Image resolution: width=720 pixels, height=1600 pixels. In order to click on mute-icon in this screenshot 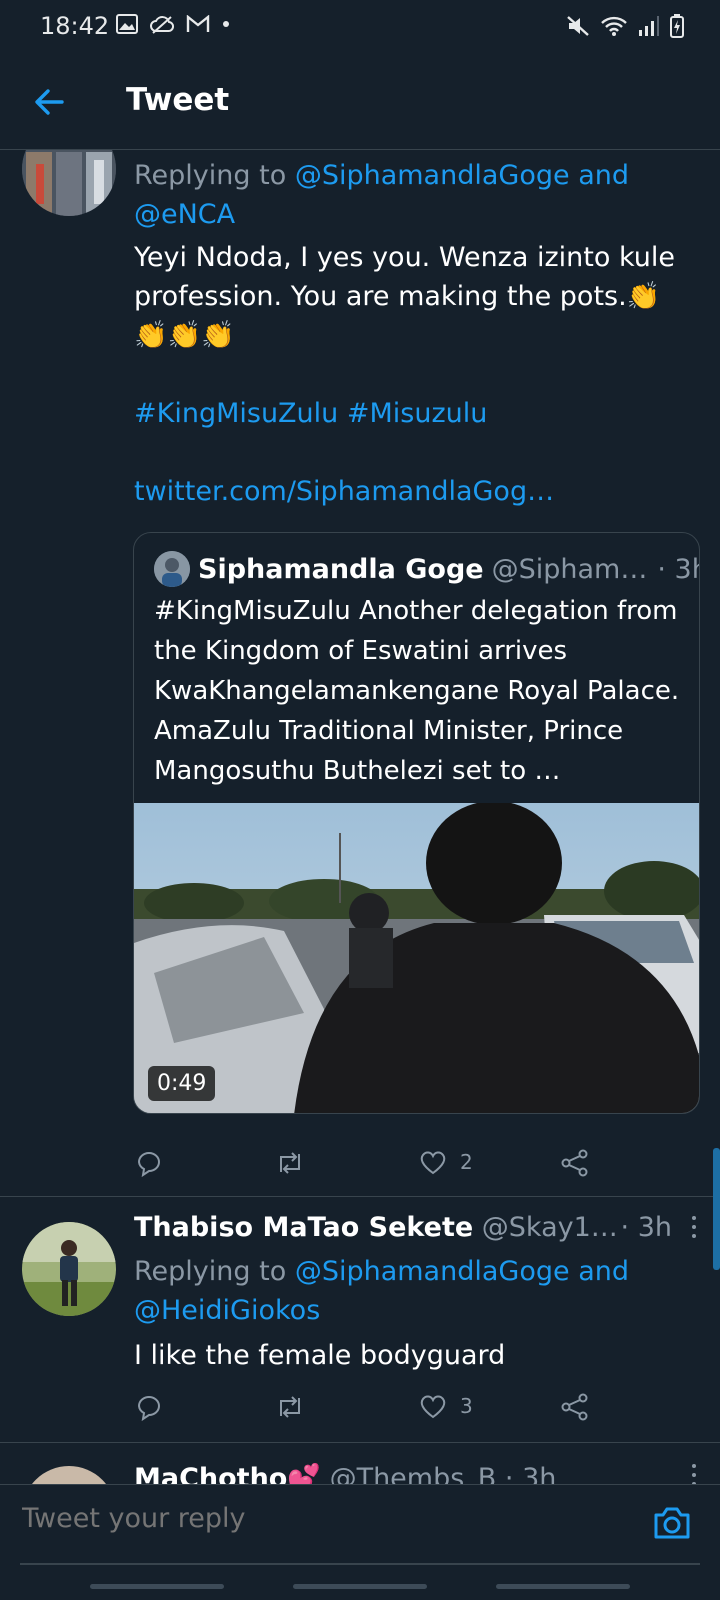, I will do `click(578, 26)`.